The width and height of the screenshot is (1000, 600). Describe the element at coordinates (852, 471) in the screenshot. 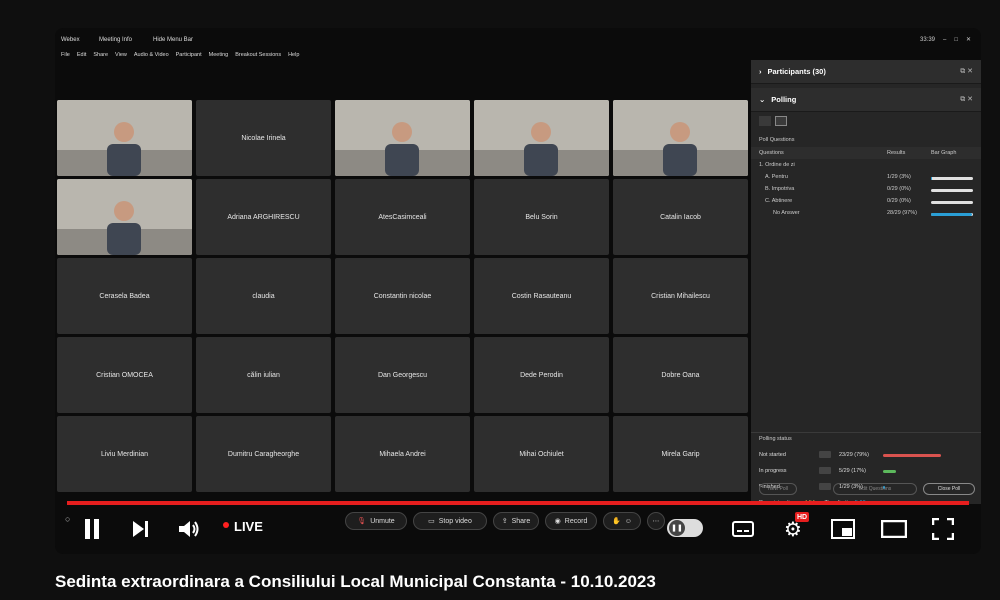

I see `status-result: 5/29 (17%)` at that location.